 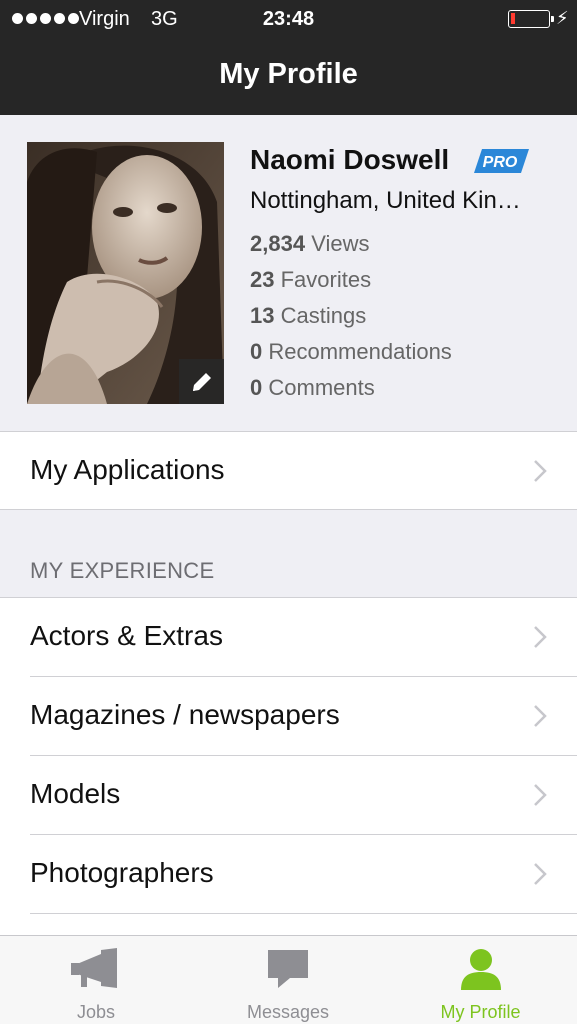 I want to click on profile-name: Naomi Doswell, so click(x=350, y=159).